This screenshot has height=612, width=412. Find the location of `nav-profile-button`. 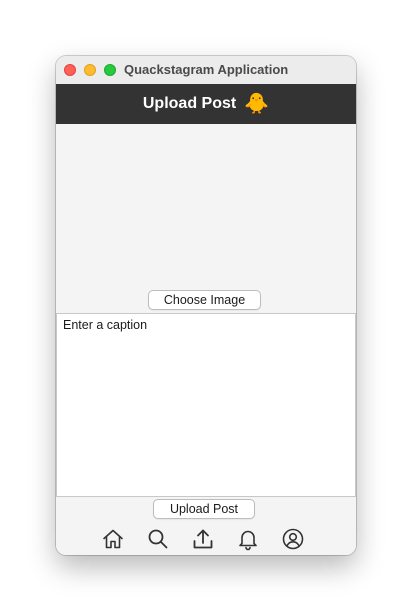

nav-profile-button is located at coordinates (293, 539).